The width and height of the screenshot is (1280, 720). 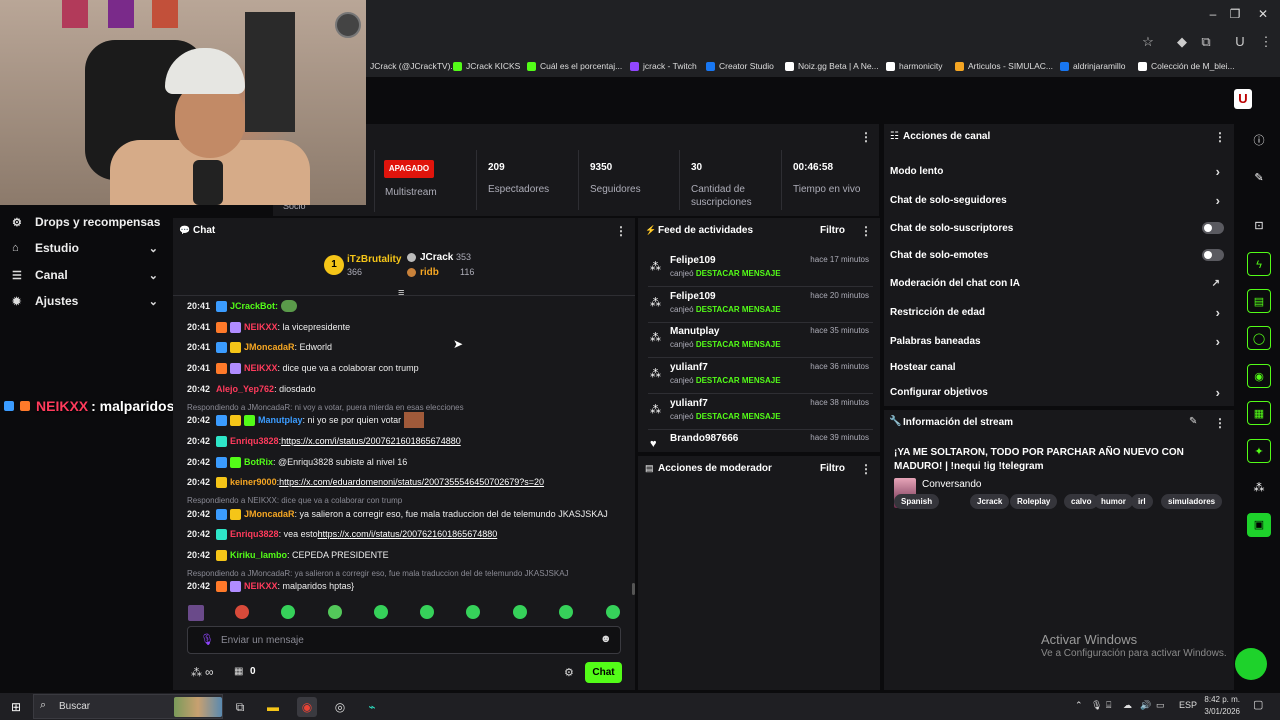 I want to click on chat-message: 20:42 Alejo_Yep762: diosdado, so click(x=251, y=389).